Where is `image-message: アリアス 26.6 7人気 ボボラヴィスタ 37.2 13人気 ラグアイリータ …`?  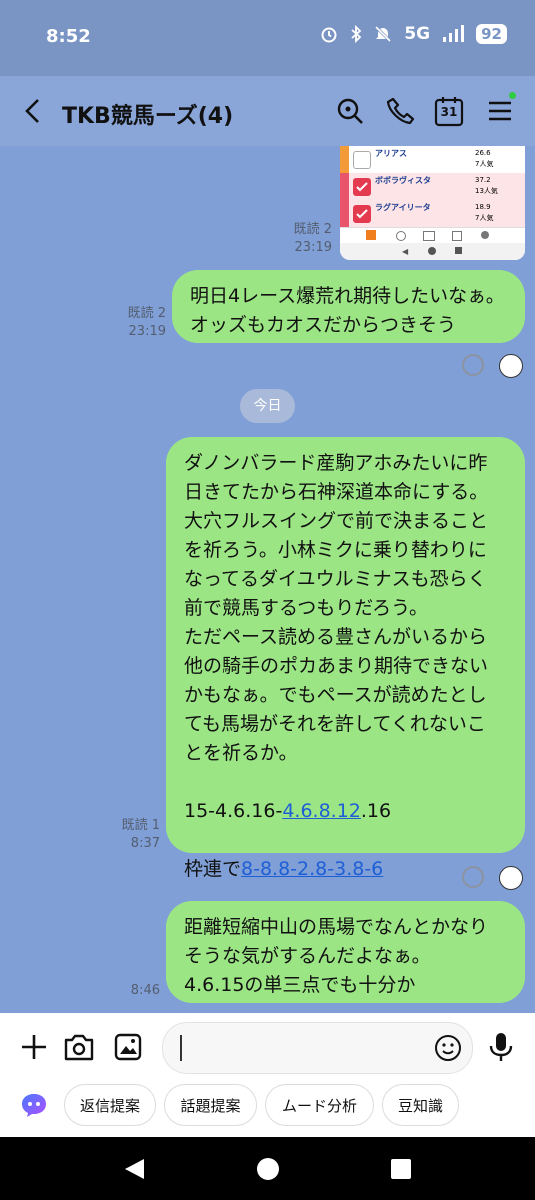 image-message: アリアス 26.6 7人気 ボボラヴィスタ 37.2 13人気 ラグアイリータ … is located at coordinates (432, 203).